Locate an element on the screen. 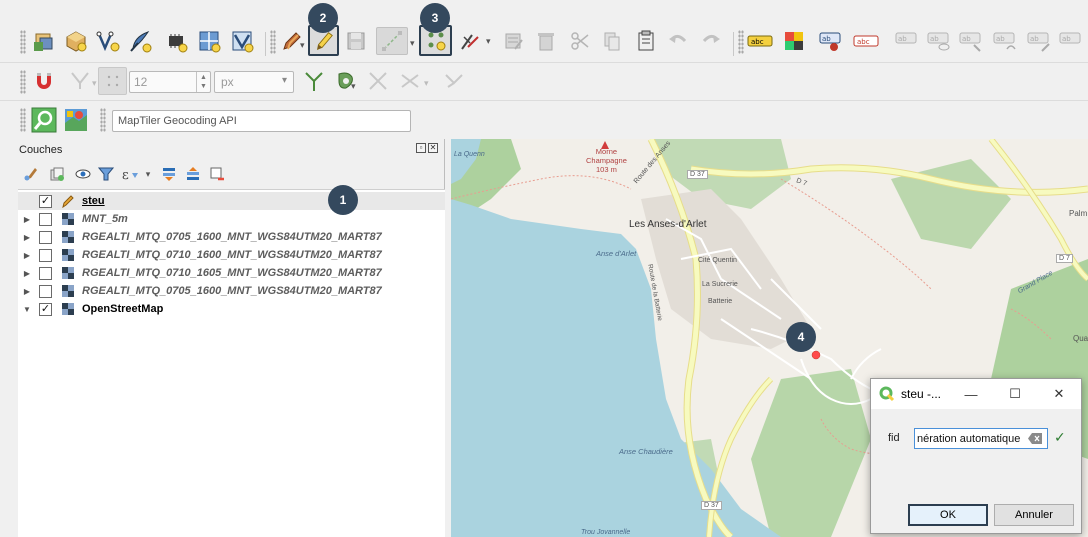 The image size is (1088, 537). style-manager-icon is located at coordinates (31, 174).